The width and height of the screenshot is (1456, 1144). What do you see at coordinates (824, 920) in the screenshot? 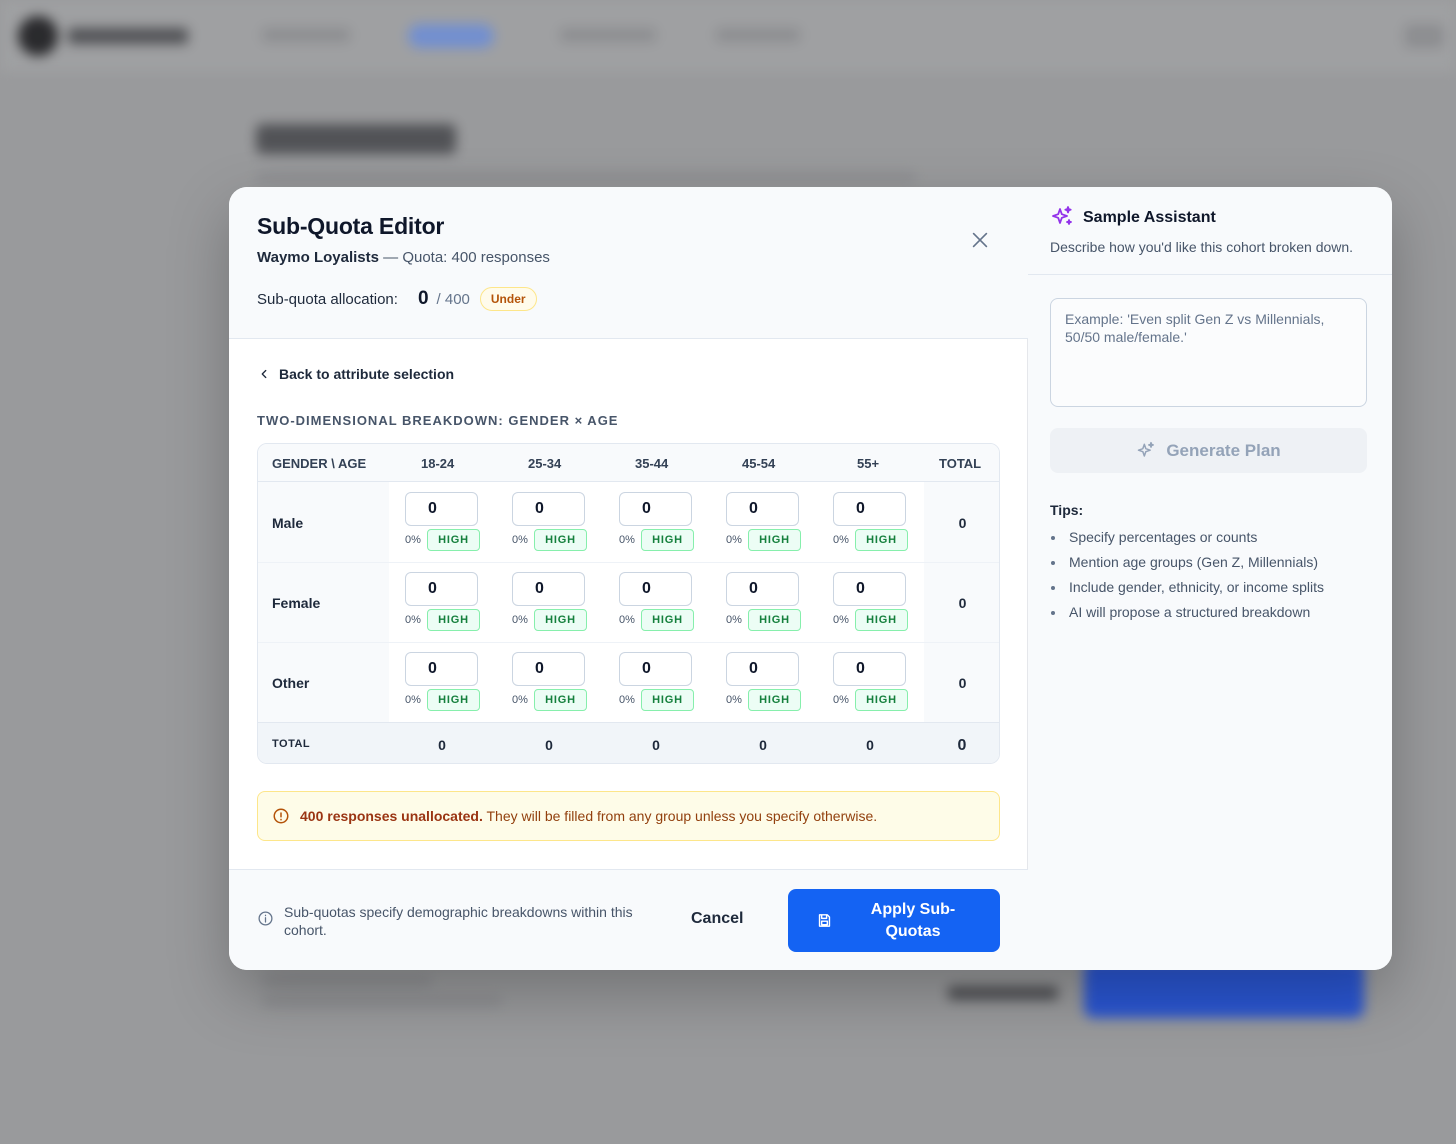
I see `save-icon` at bounding box center [824, 920].